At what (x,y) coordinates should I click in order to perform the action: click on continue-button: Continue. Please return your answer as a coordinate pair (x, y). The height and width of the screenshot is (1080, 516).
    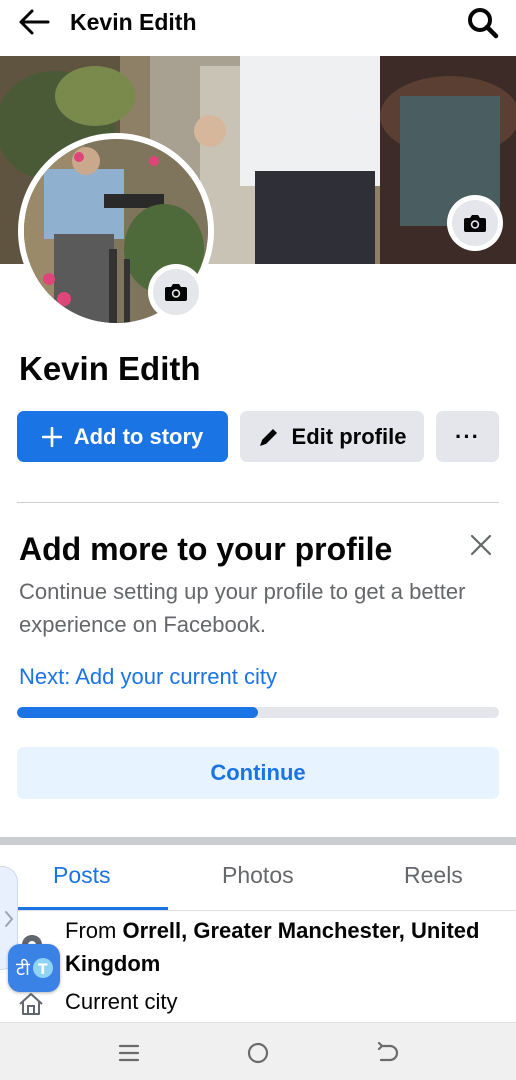
    Looking at the image, I should click on (258, 773).